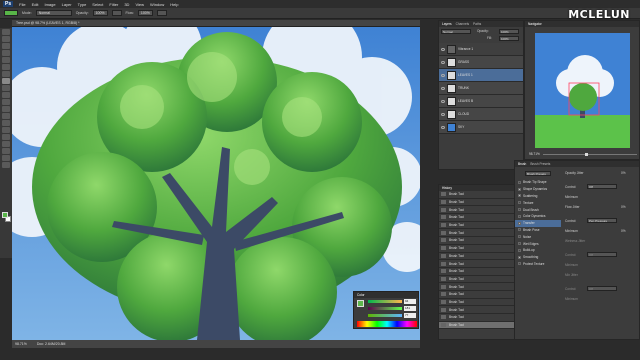 The height and width of the screenshot is (360, 640). I want to click on blur-tool-icon, so click(6, 116).